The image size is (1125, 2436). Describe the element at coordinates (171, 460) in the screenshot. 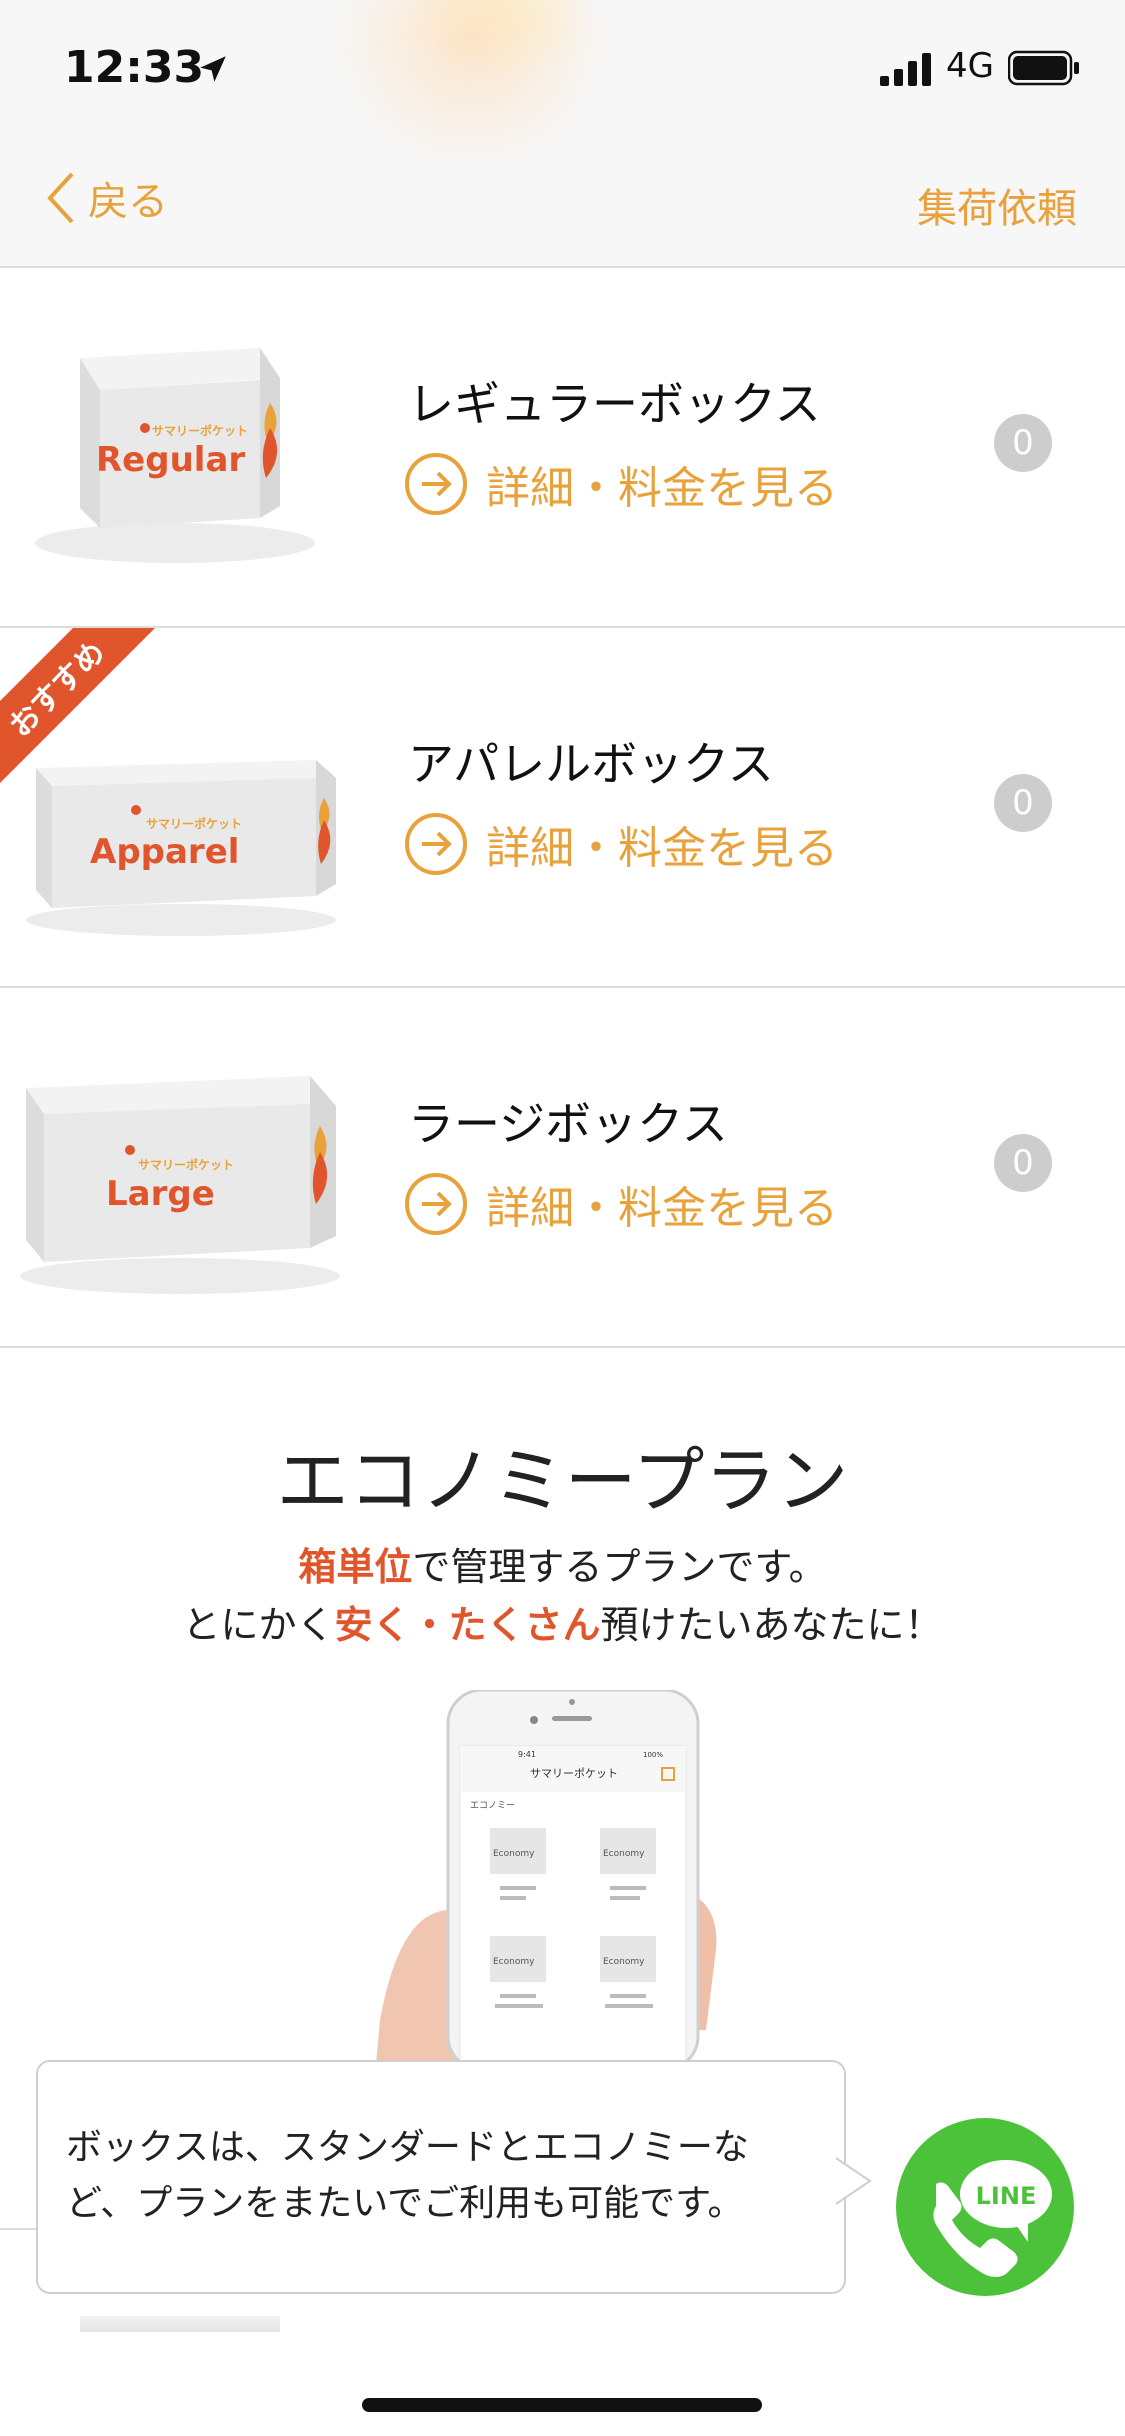

I see `regular-box-label: Regular` at that location.